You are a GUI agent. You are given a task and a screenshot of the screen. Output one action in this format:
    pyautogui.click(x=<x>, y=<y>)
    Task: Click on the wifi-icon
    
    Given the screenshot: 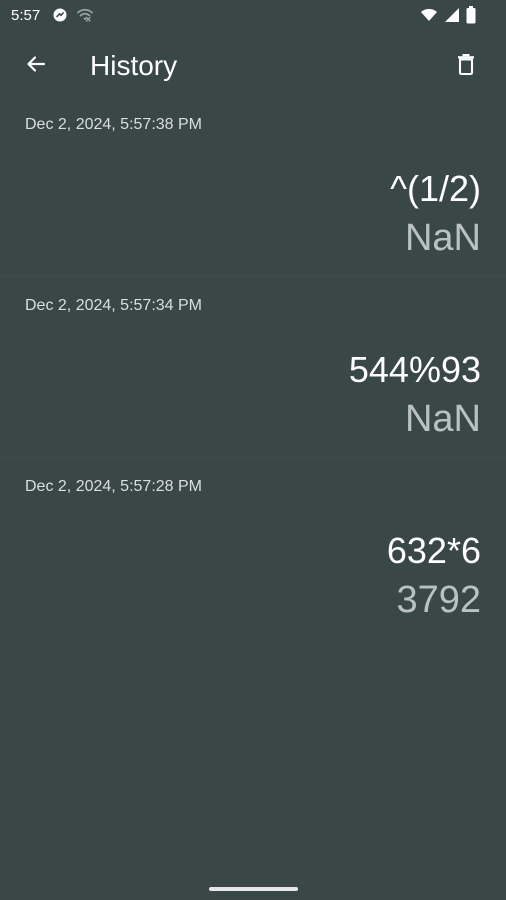 What is the action you would take?
    pyautogui.click(x=429, y=15)
    